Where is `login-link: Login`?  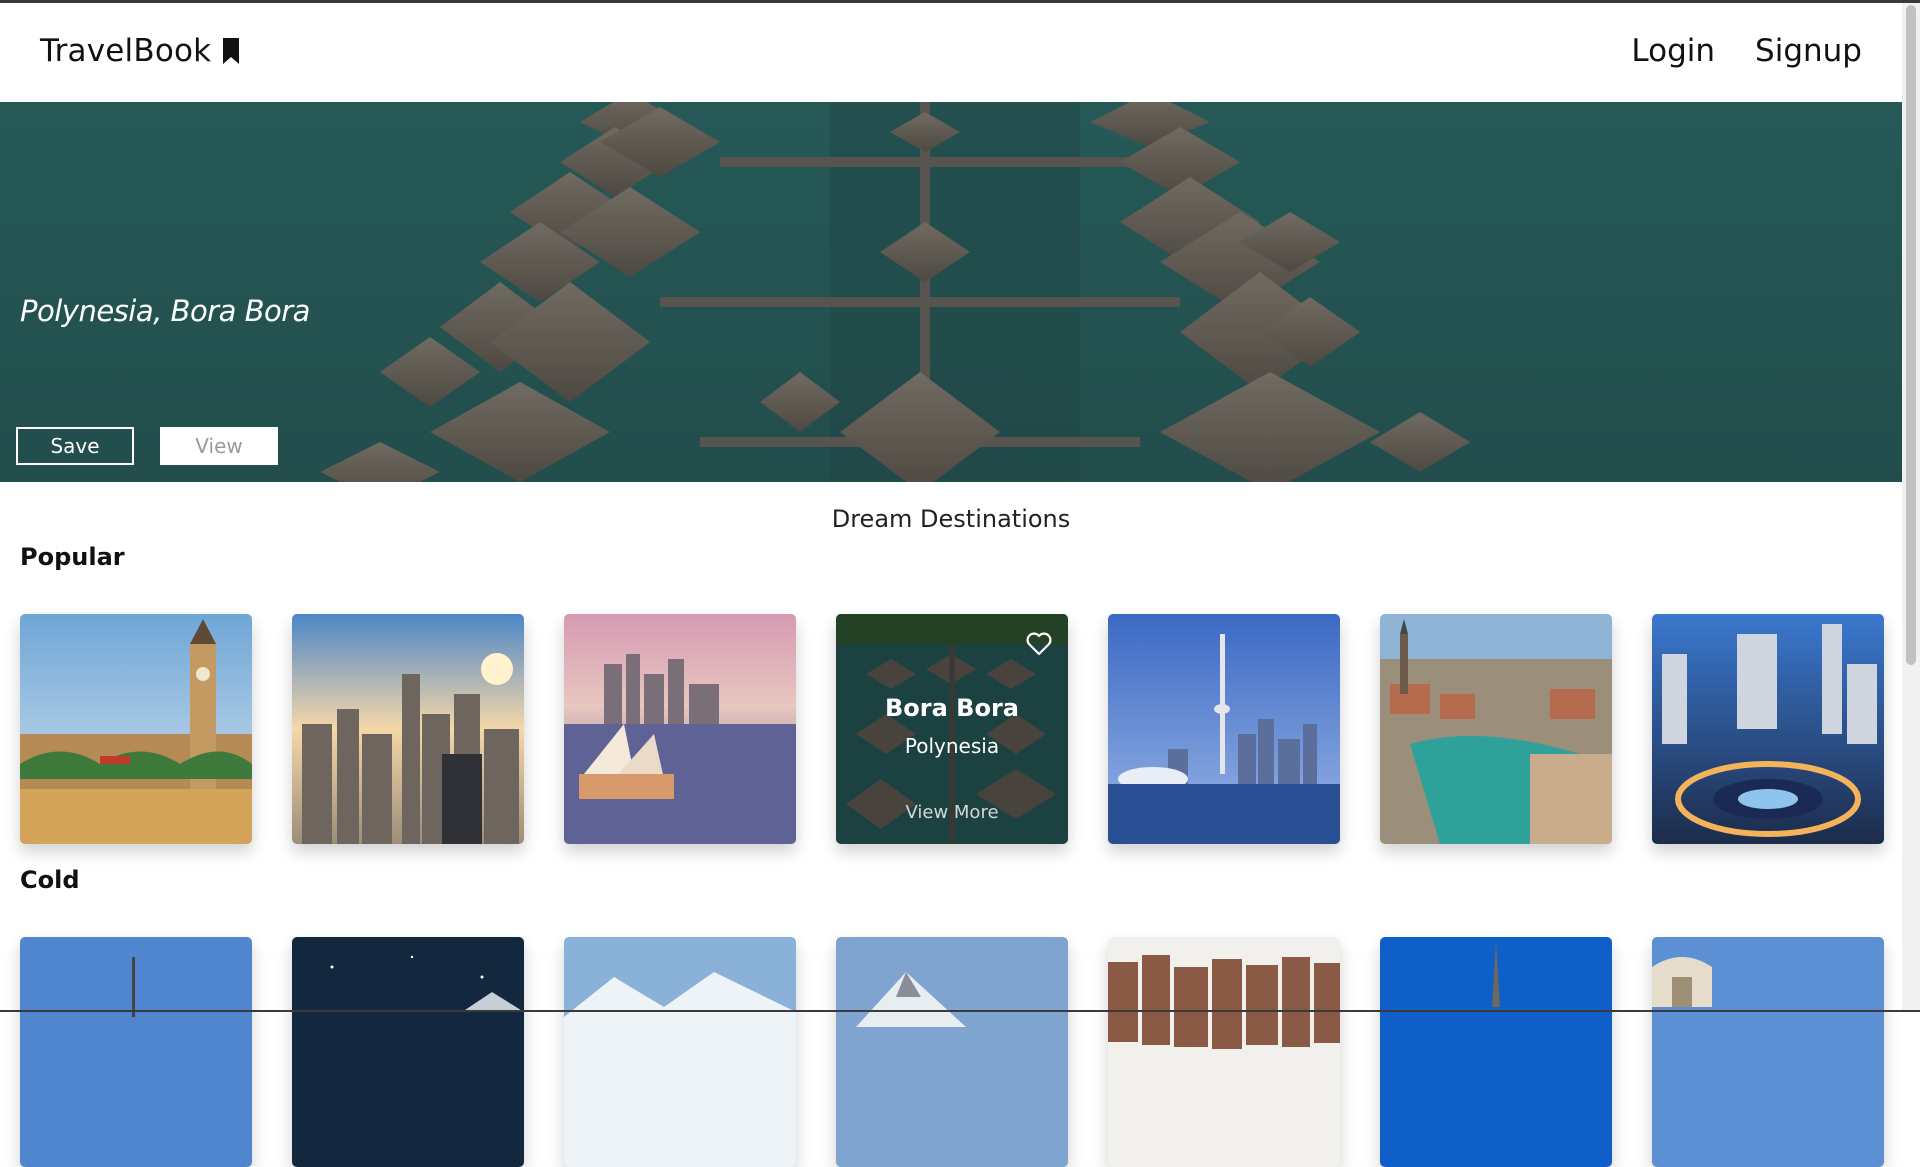 login-link: Login is located at coordinates (1673, 51).